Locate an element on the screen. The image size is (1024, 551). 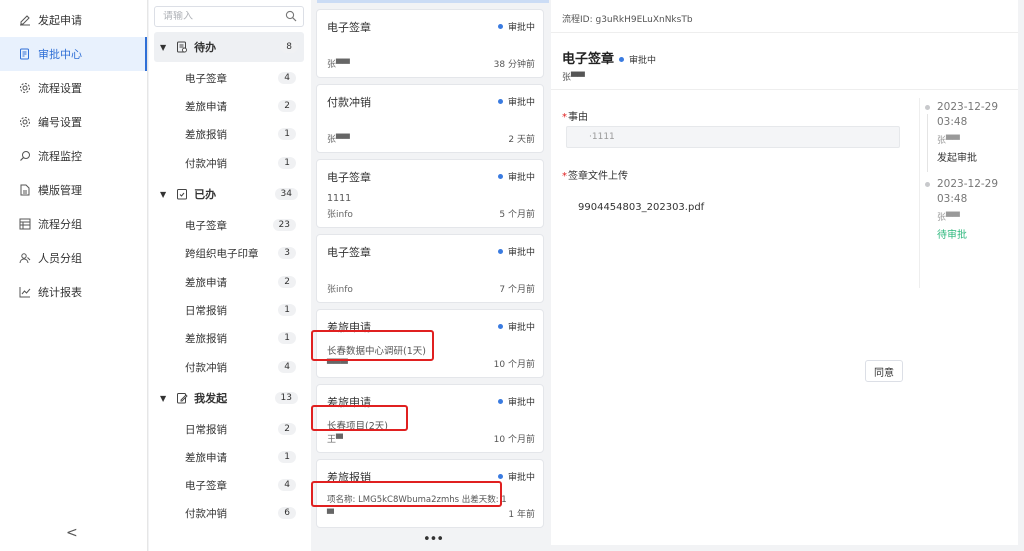
subcat-count: 1 is located at coordinates (287, 310).